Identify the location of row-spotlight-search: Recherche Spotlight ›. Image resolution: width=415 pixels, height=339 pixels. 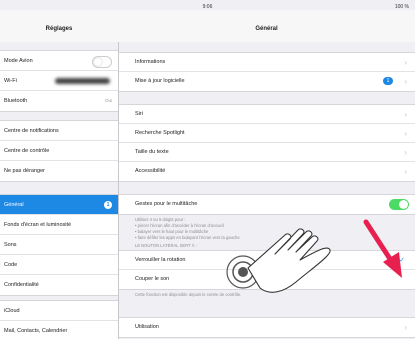
(267, 133).